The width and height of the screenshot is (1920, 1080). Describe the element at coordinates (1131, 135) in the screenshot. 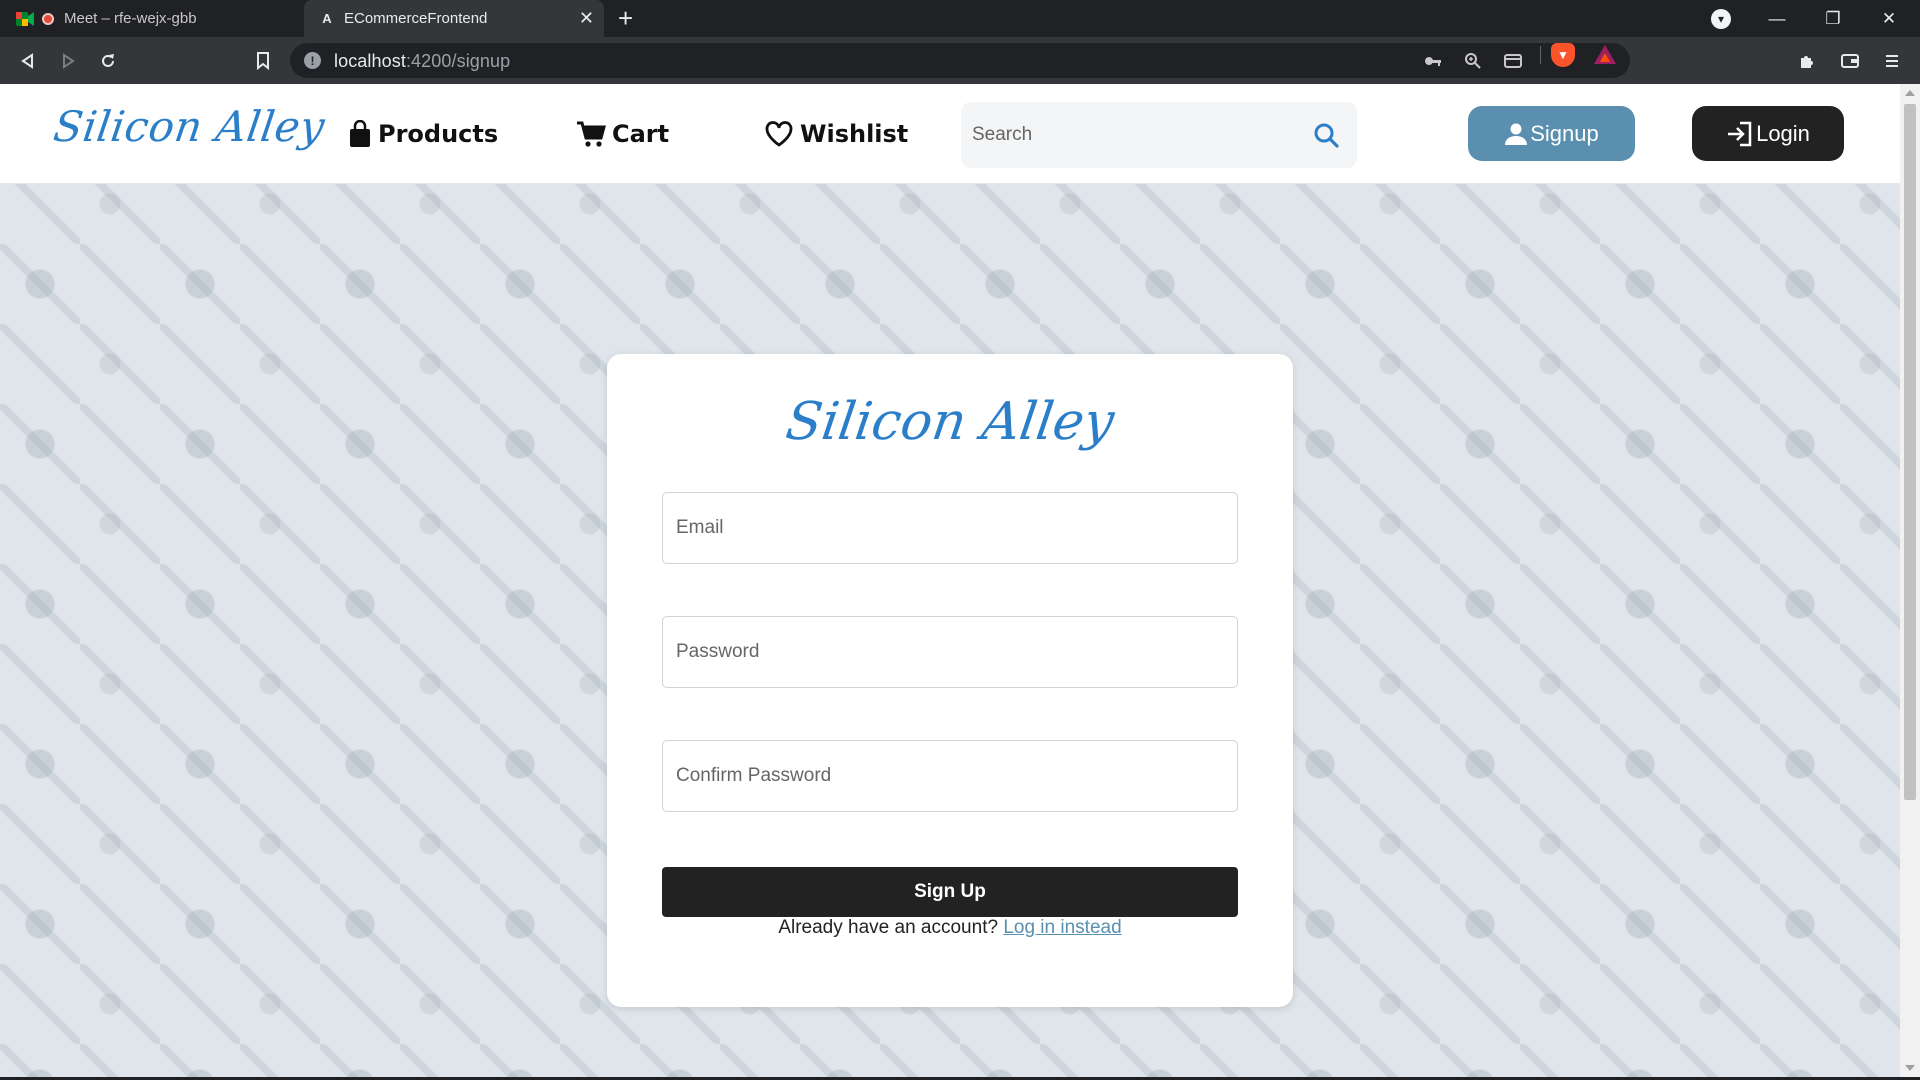

I see `search-input` at that location.